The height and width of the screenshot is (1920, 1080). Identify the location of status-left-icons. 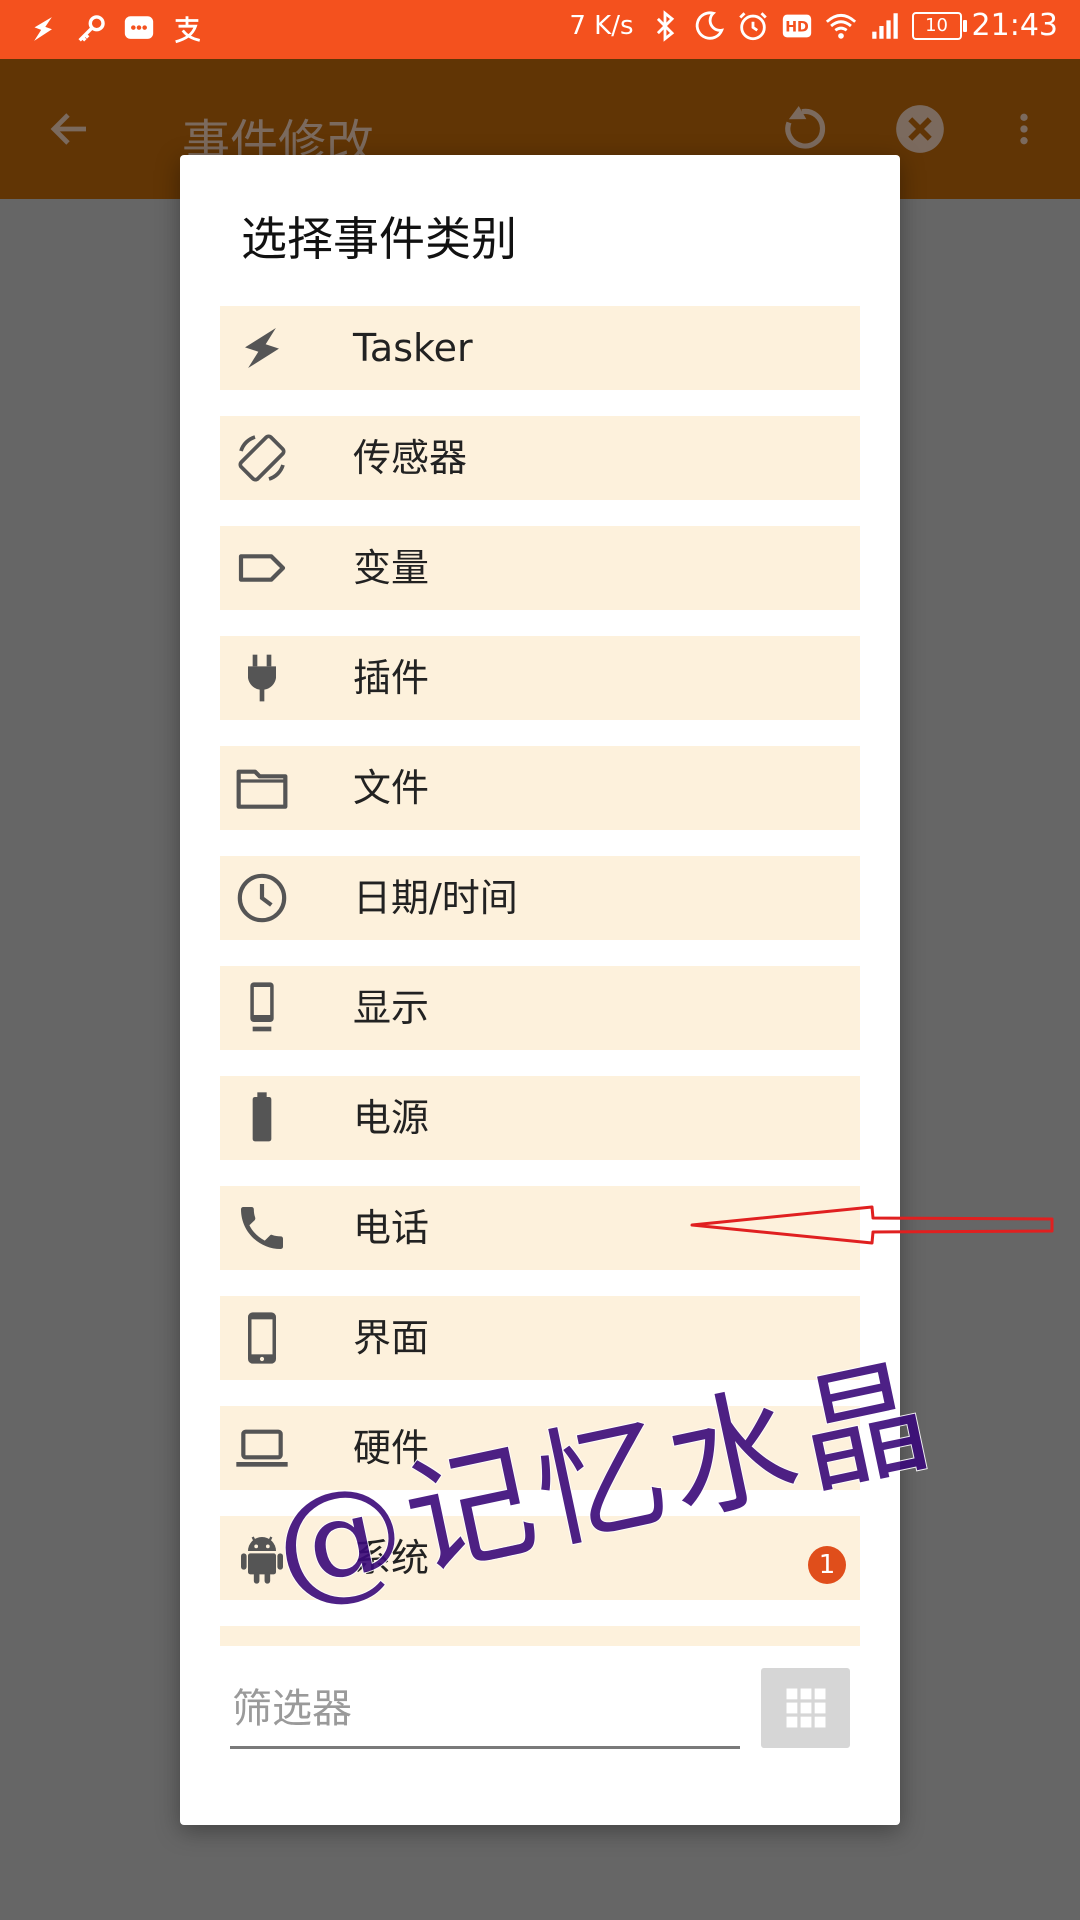
(115, 29).